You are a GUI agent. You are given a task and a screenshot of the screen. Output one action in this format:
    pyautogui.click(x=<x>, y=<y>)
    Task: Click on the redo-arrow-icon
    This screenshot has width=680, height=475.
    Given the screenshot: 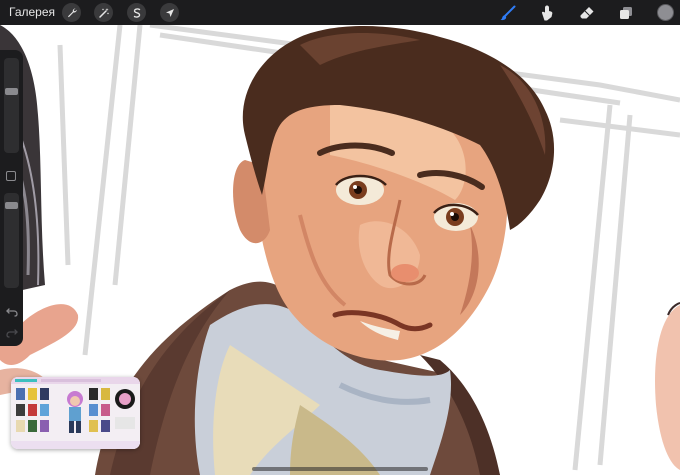 What is the action you would take?
    pyautogui.click(x=11, y=333)
    